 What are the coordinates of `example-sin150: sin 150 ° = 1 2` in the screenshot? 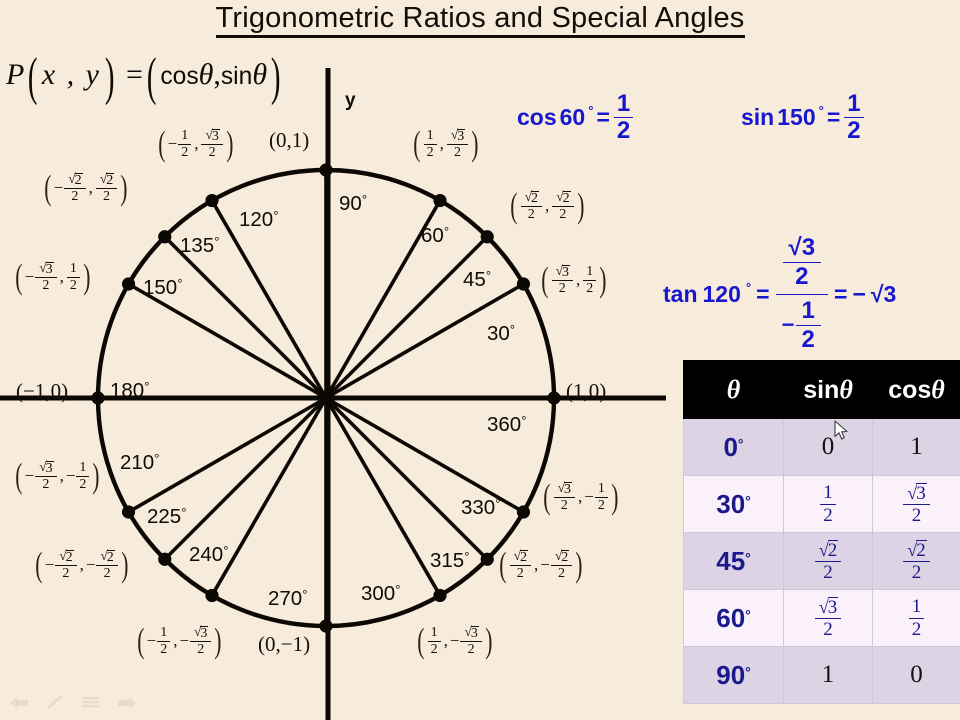 It's located at (803, 118).